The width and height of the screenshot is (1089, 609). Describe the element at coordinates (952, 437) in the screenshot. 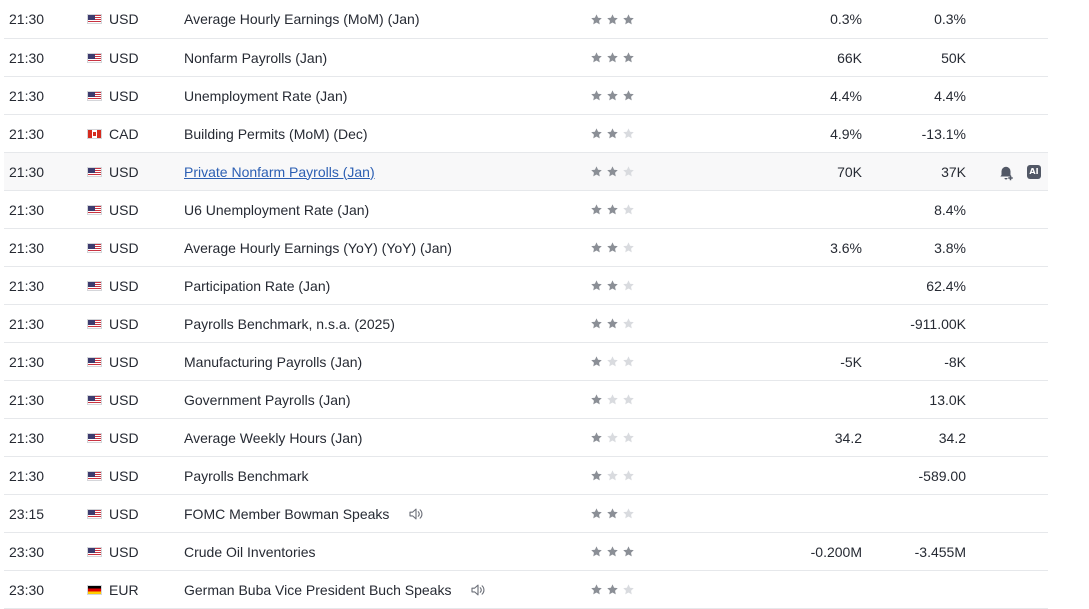

I see `event-forecast: 34.2` at that location.